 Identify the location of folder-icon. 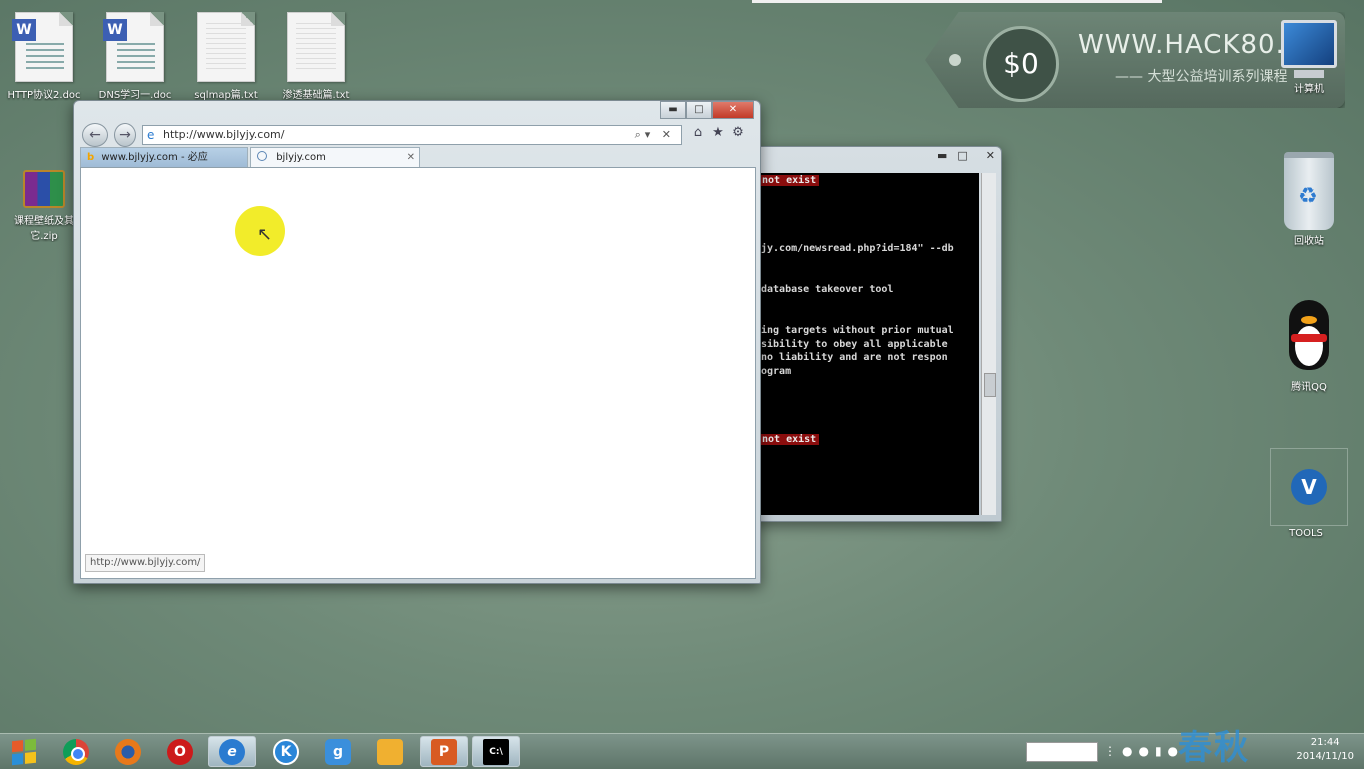
(390, 751).